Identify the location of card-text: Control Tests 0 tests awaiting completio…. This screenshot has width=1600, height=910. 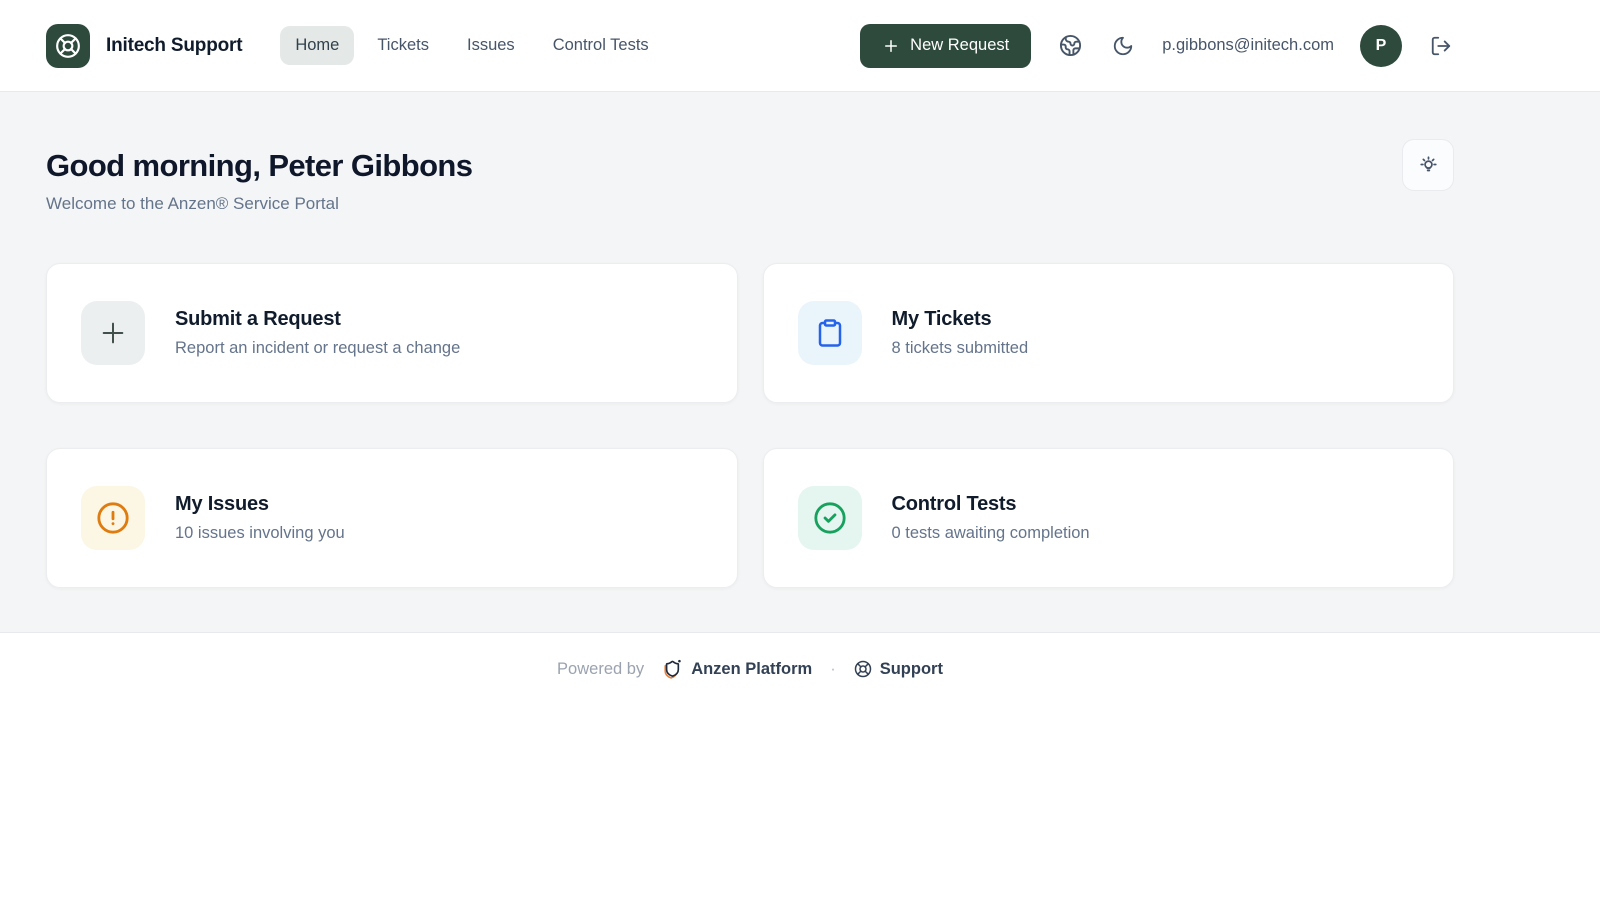
(991, 518).